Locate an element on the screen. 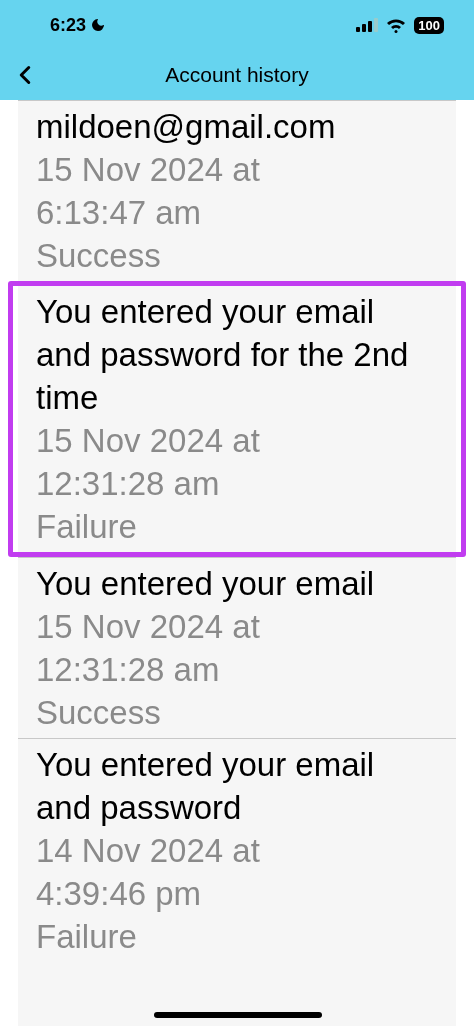 The width and height of the screenshot is (474, 1026). entry-title: You entered your email and password is located at coordinates (206, 786).